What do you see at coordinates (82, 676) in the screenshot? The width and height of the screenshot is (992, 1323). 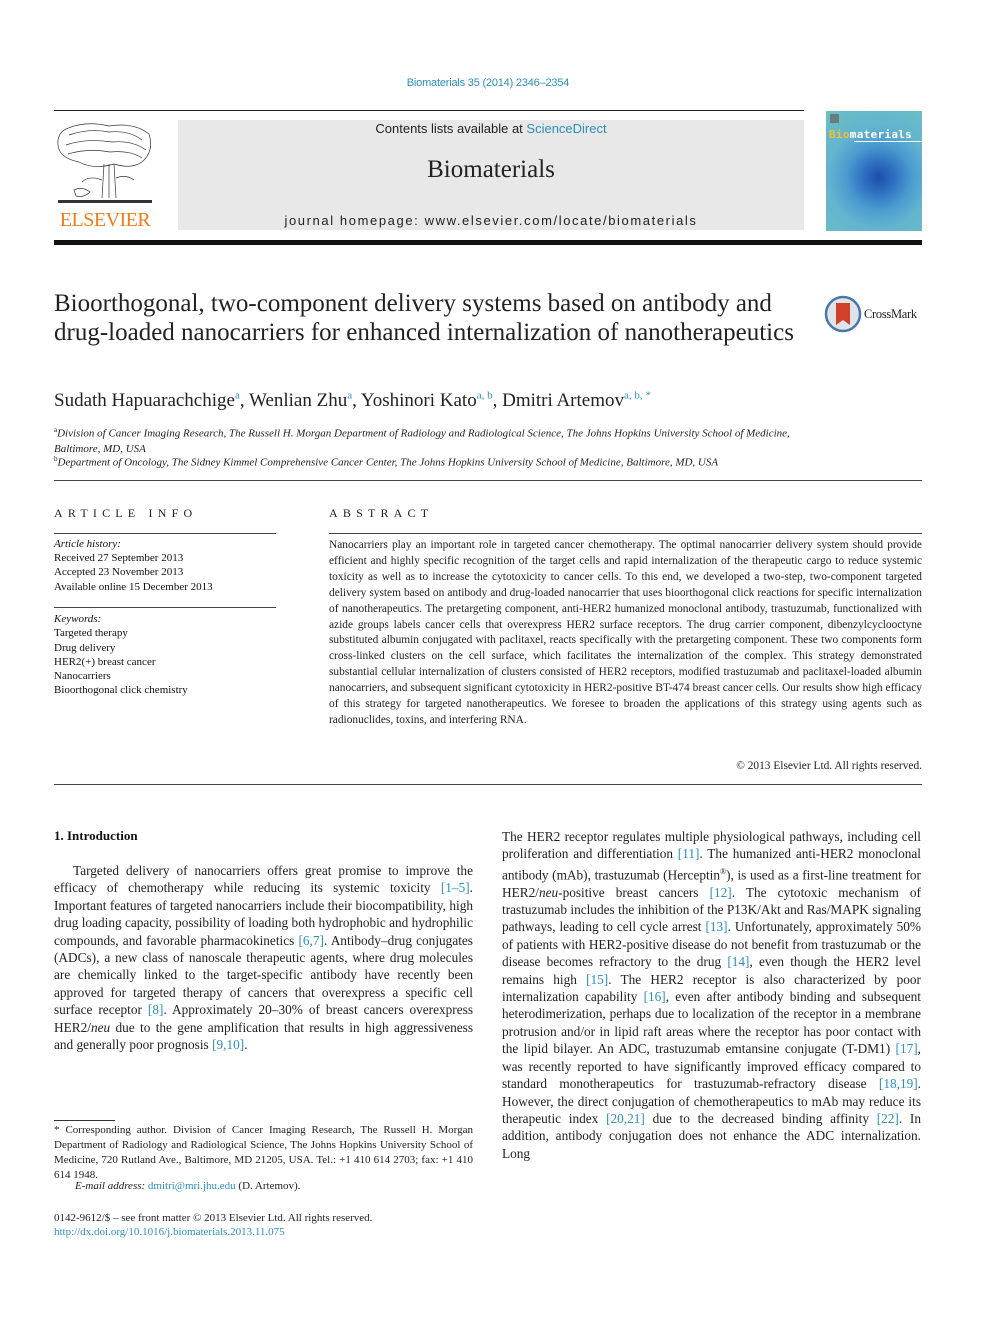 I see `keyword: Nanocarriers` at bounding box center [82, 676].